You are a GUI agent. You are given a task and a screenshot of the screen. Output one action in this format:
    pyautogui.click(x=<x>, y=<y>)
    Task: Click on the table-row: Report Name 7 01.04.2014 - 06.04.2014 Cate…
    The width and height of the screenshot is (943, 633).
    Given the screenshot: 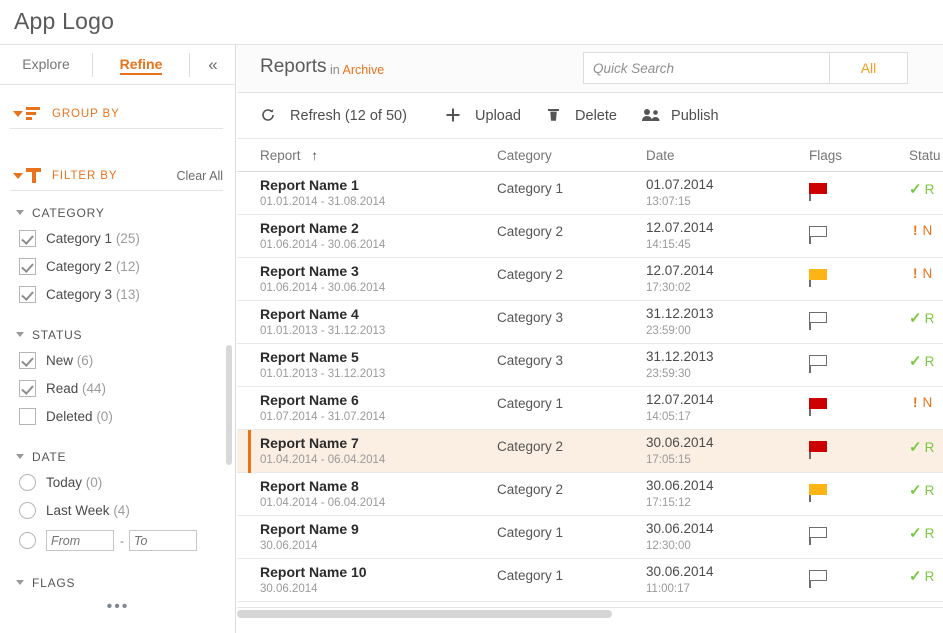 What is the action you would take?
    pyautogui.click(x=590, y=451)
    